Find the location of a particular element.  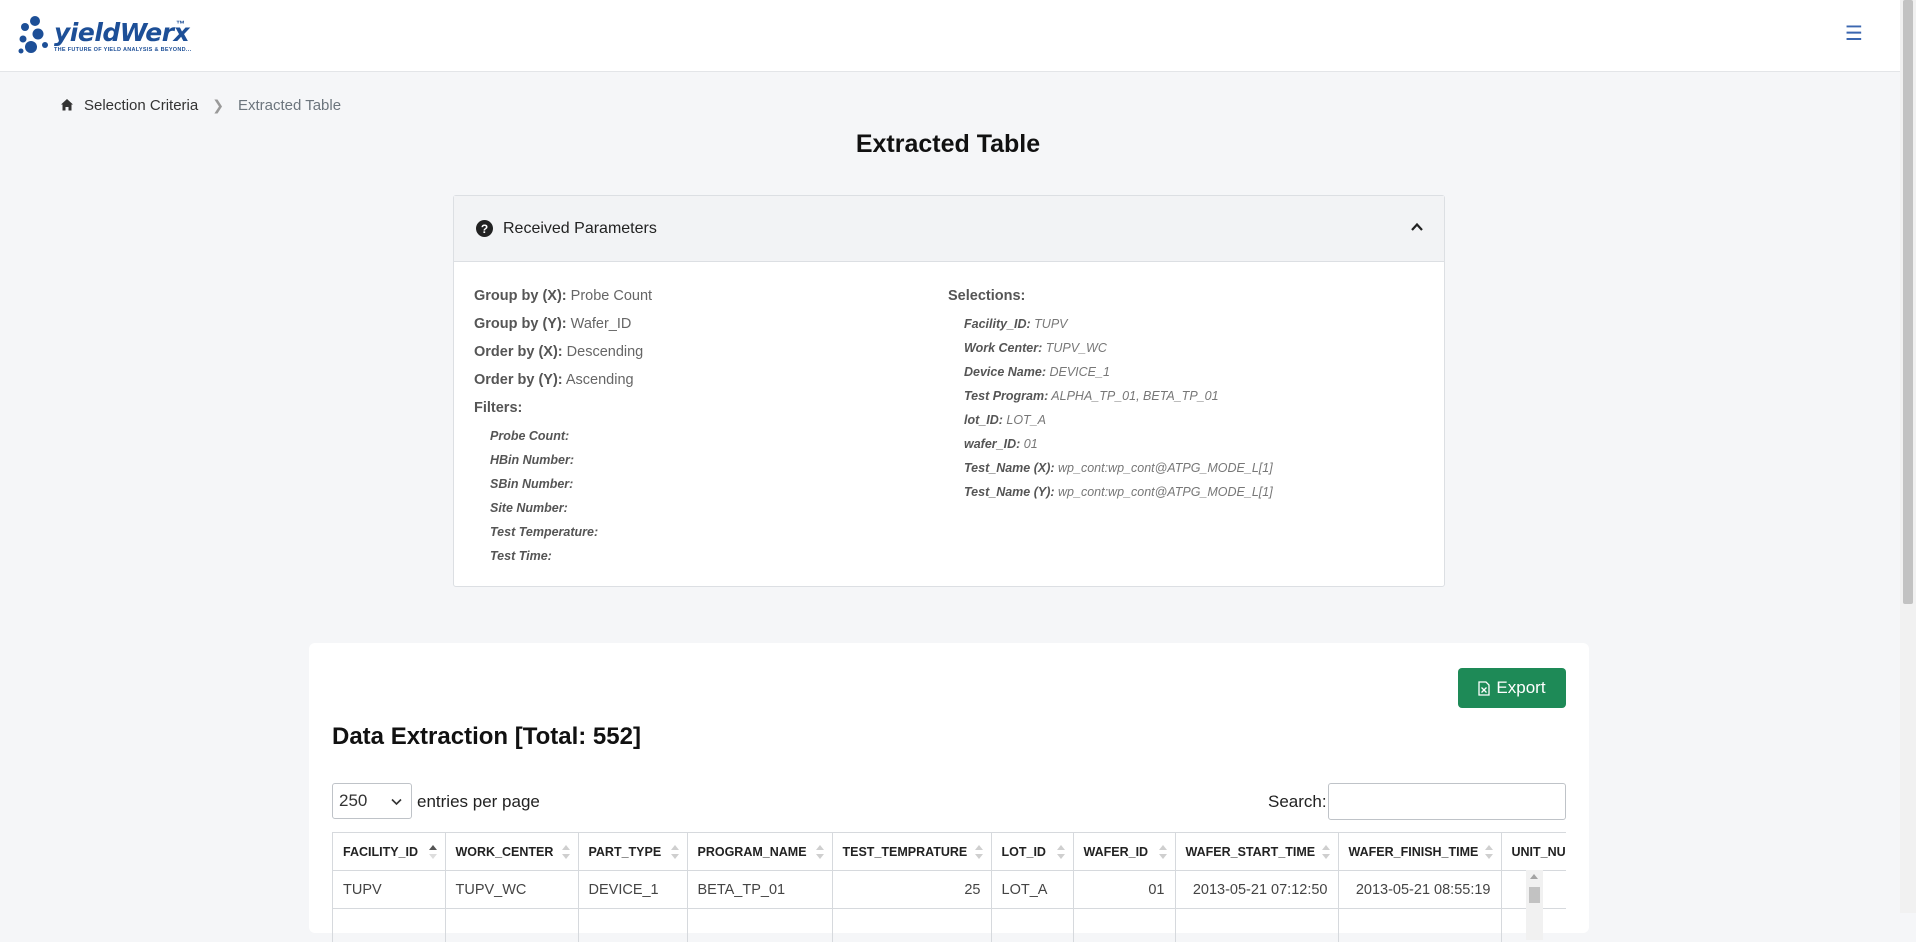

col-test-temprature: TEST_TEMPRATURE is located at coordinates (911, 852).